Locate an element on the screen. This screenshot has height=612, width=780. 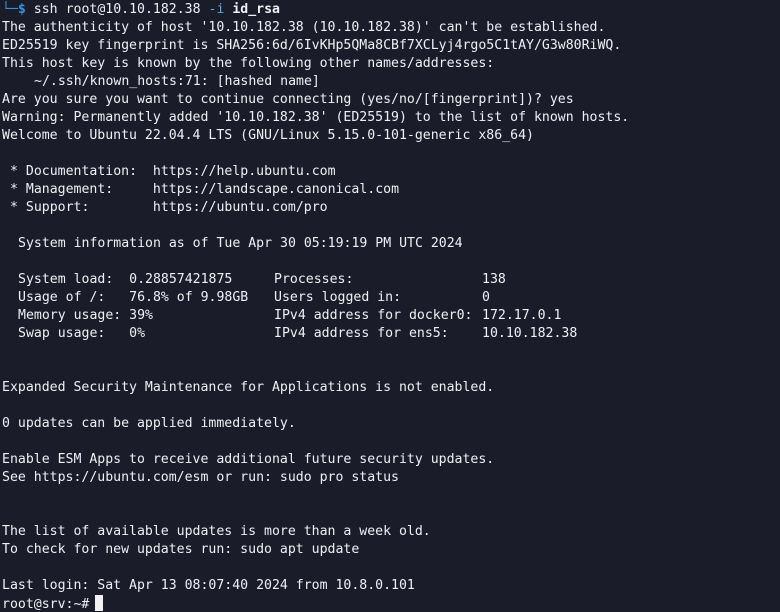
sysinfo-right: 172.17.0.1 is located at coordinates (522, 315).